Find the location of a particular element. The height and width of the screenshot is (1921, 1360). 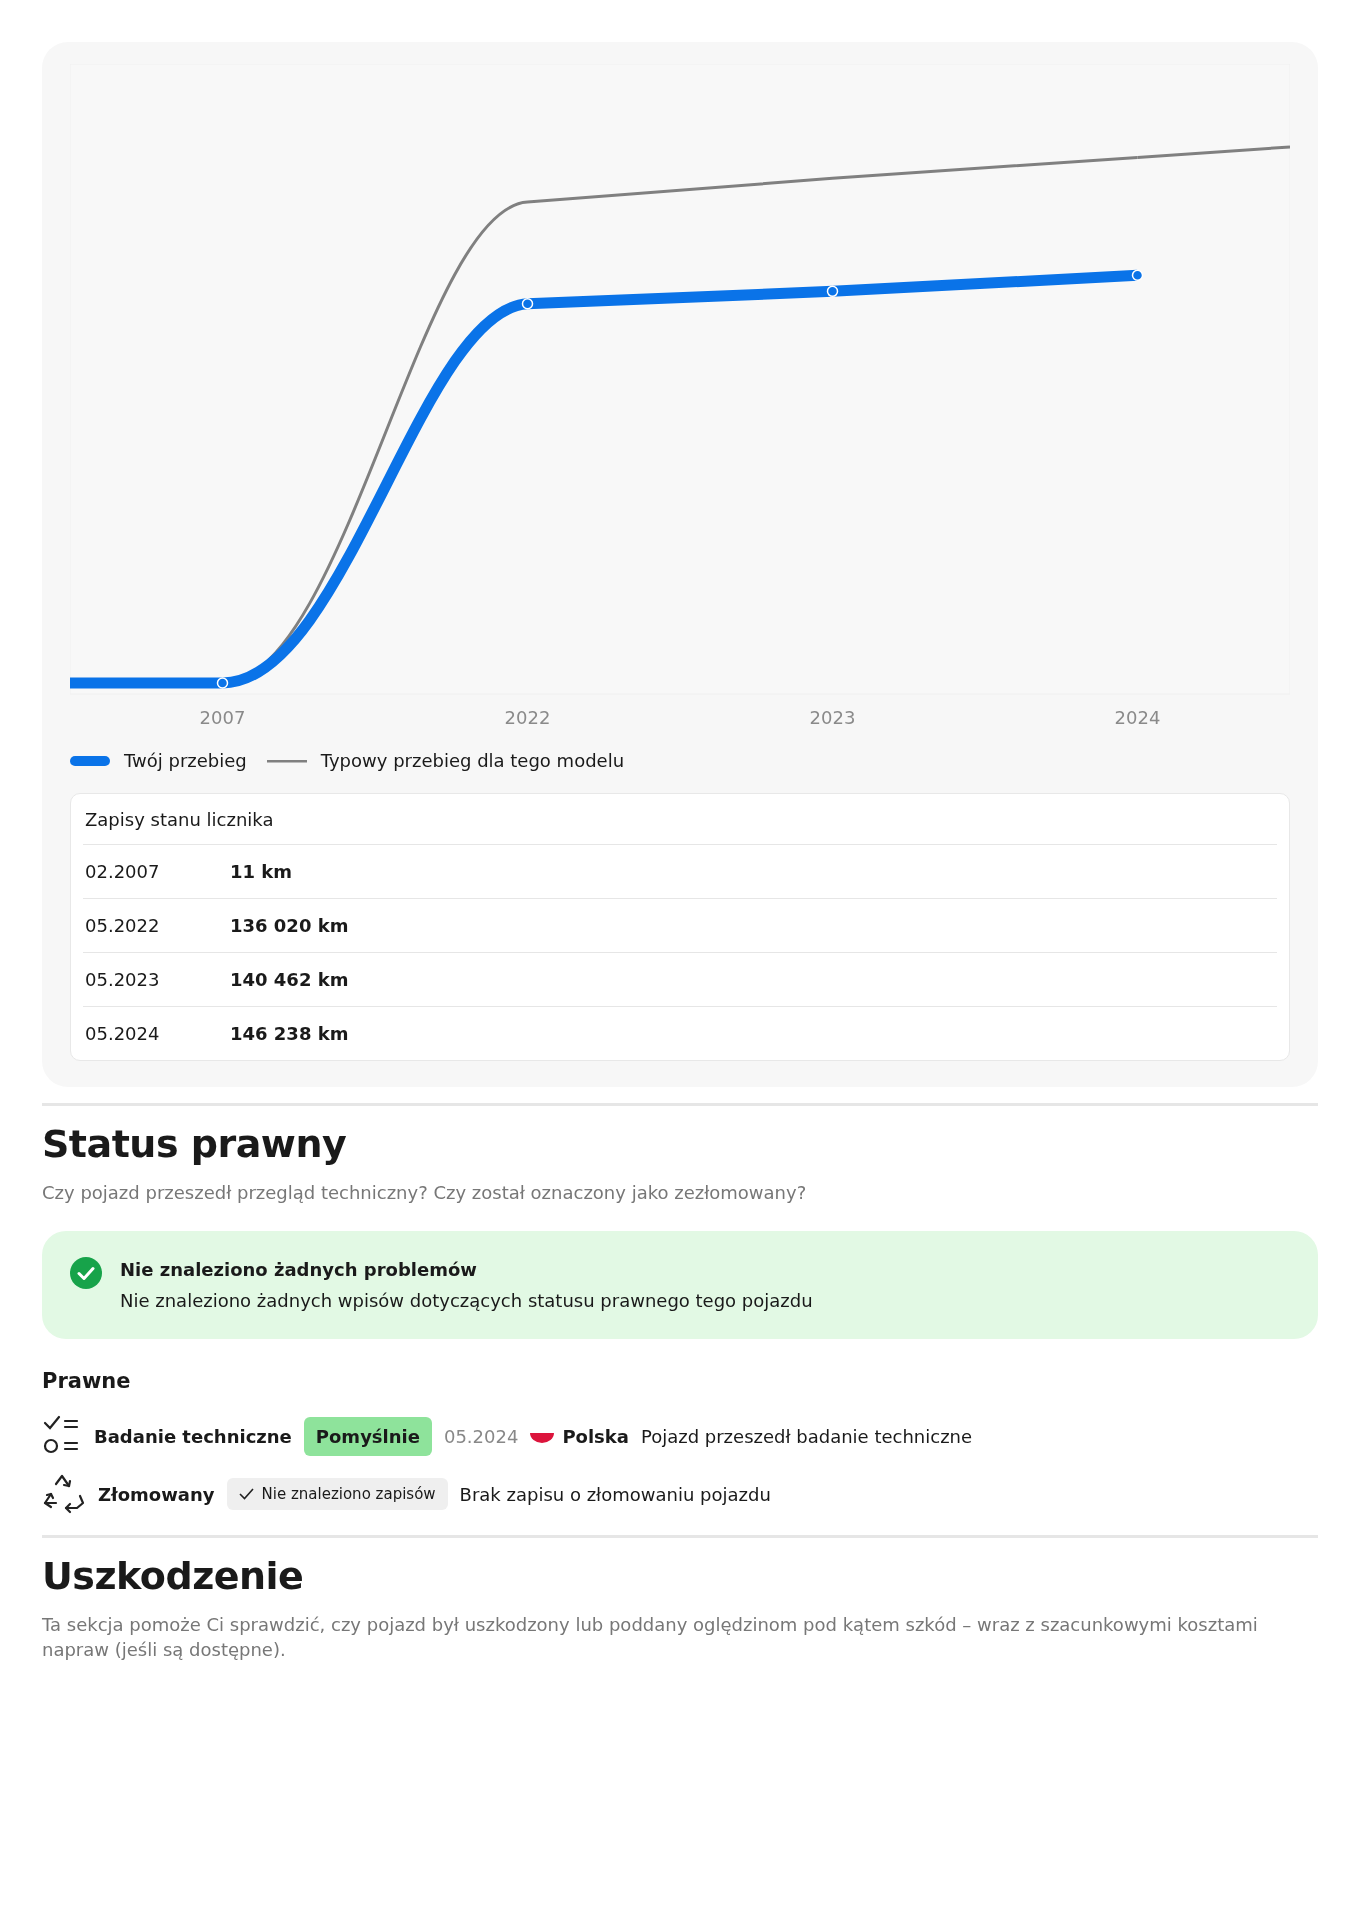

item-country: Polska is located at coordinates (595, 1436).